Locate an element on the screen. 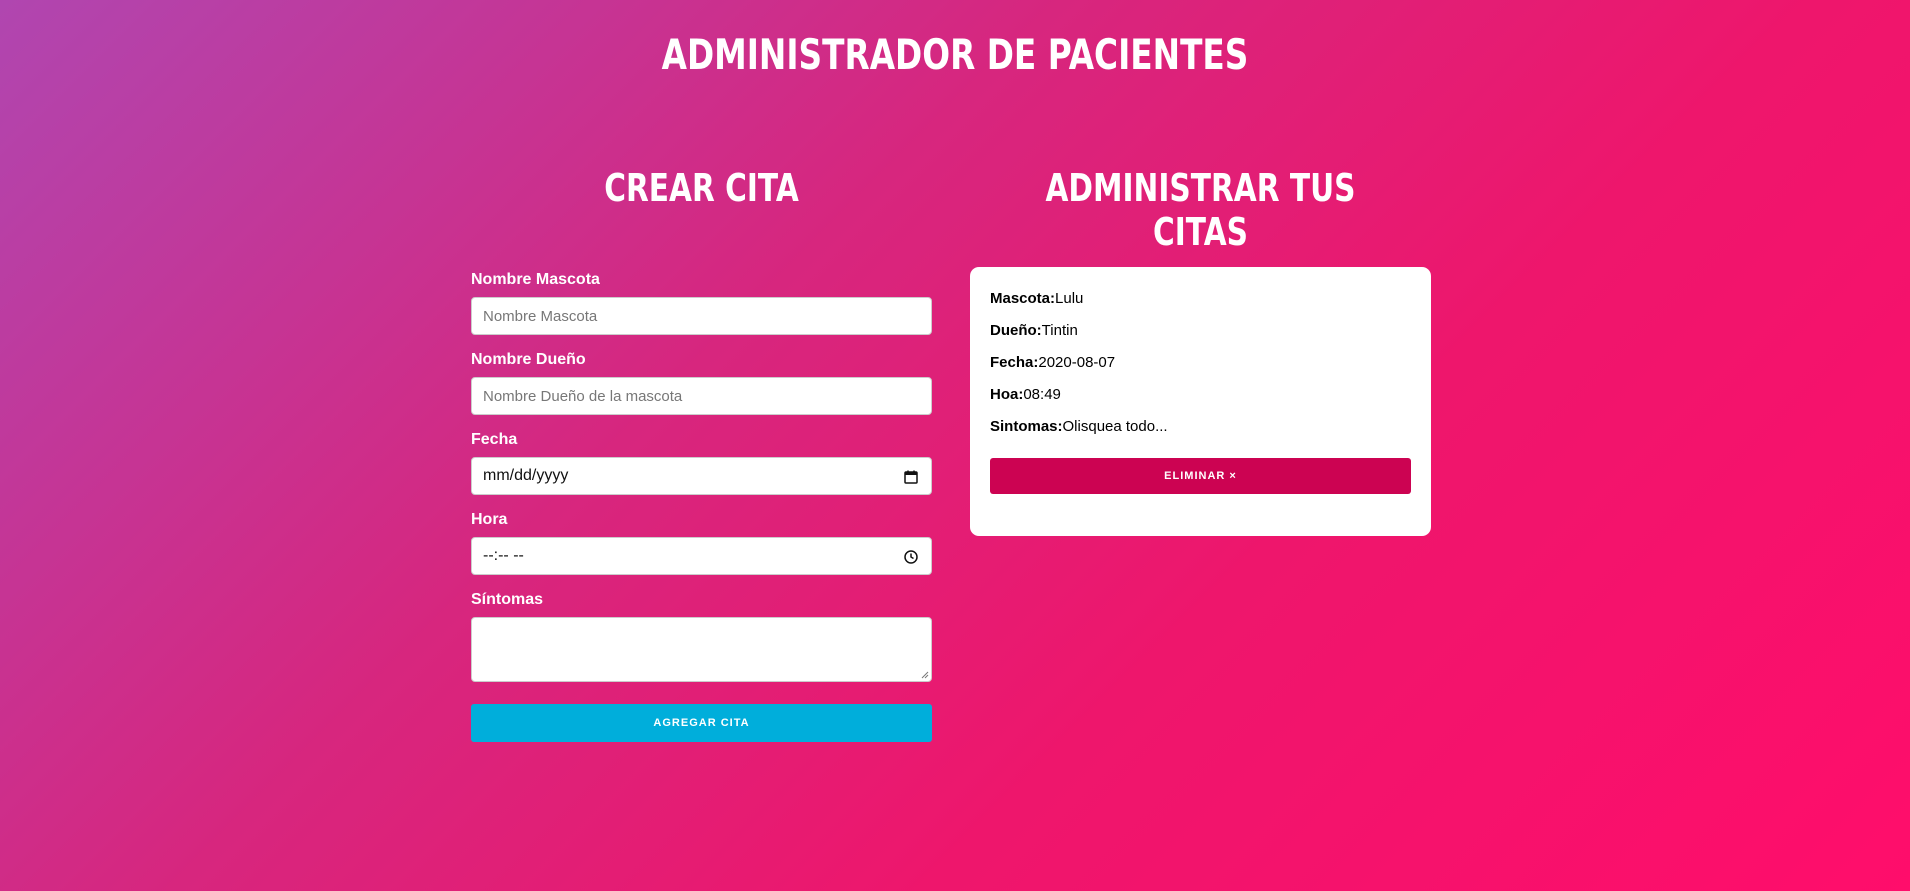 The width and height of the screenshot is (1910, 891). pet-key: Mascota: is located at coordinates (1023, 298).